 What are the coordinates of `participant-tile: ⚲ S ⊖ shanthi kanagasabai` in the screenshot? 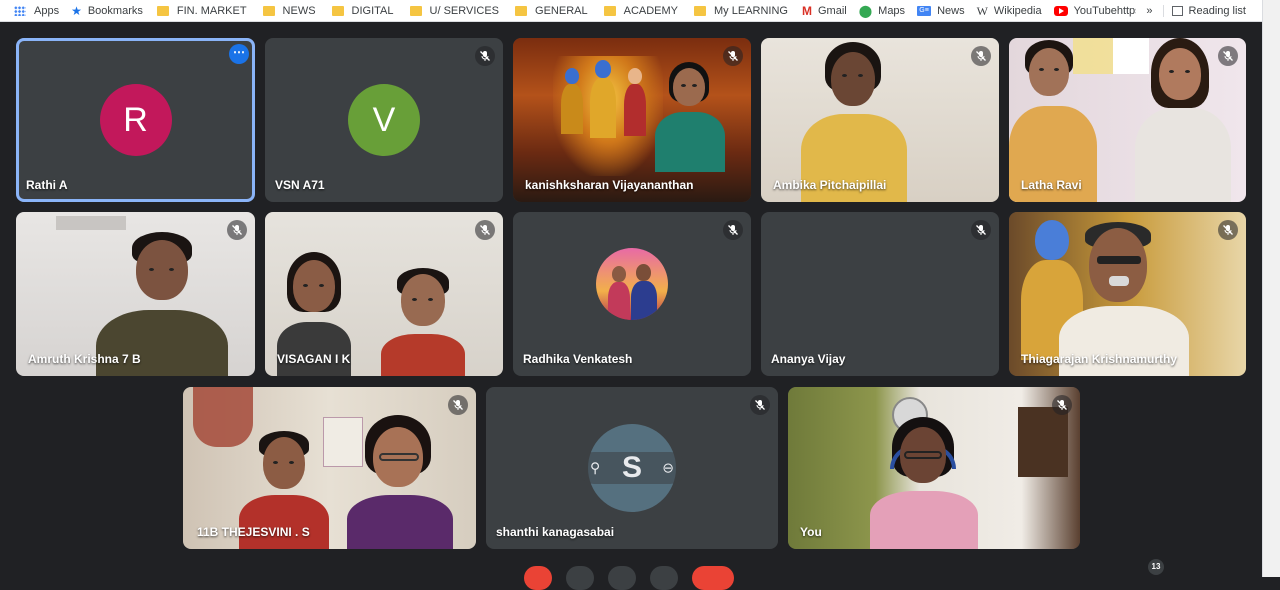 It's located at (632, 468).